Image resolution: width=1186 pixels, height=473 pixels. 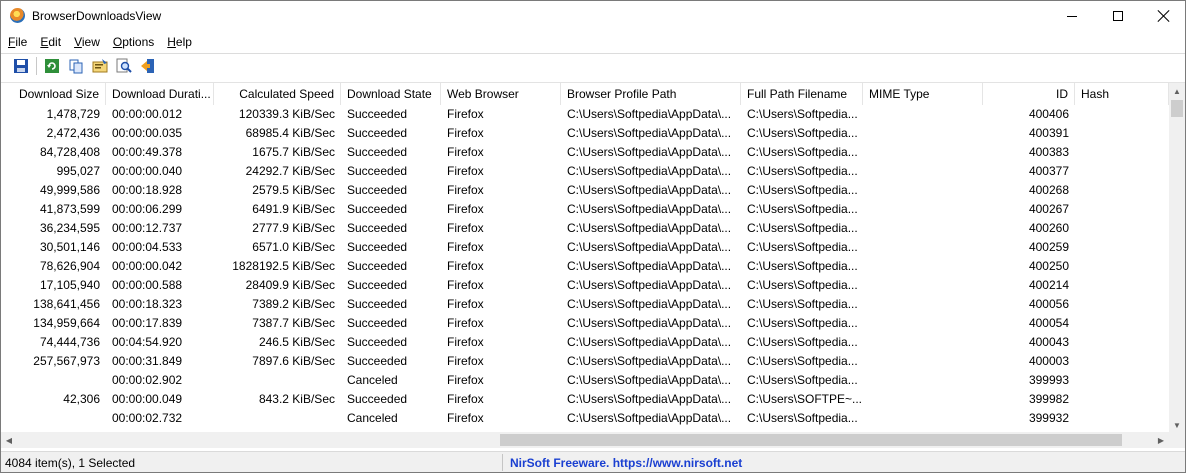 I want to click on table-cell: 00:00:06.299, so click(x=147, y=209).